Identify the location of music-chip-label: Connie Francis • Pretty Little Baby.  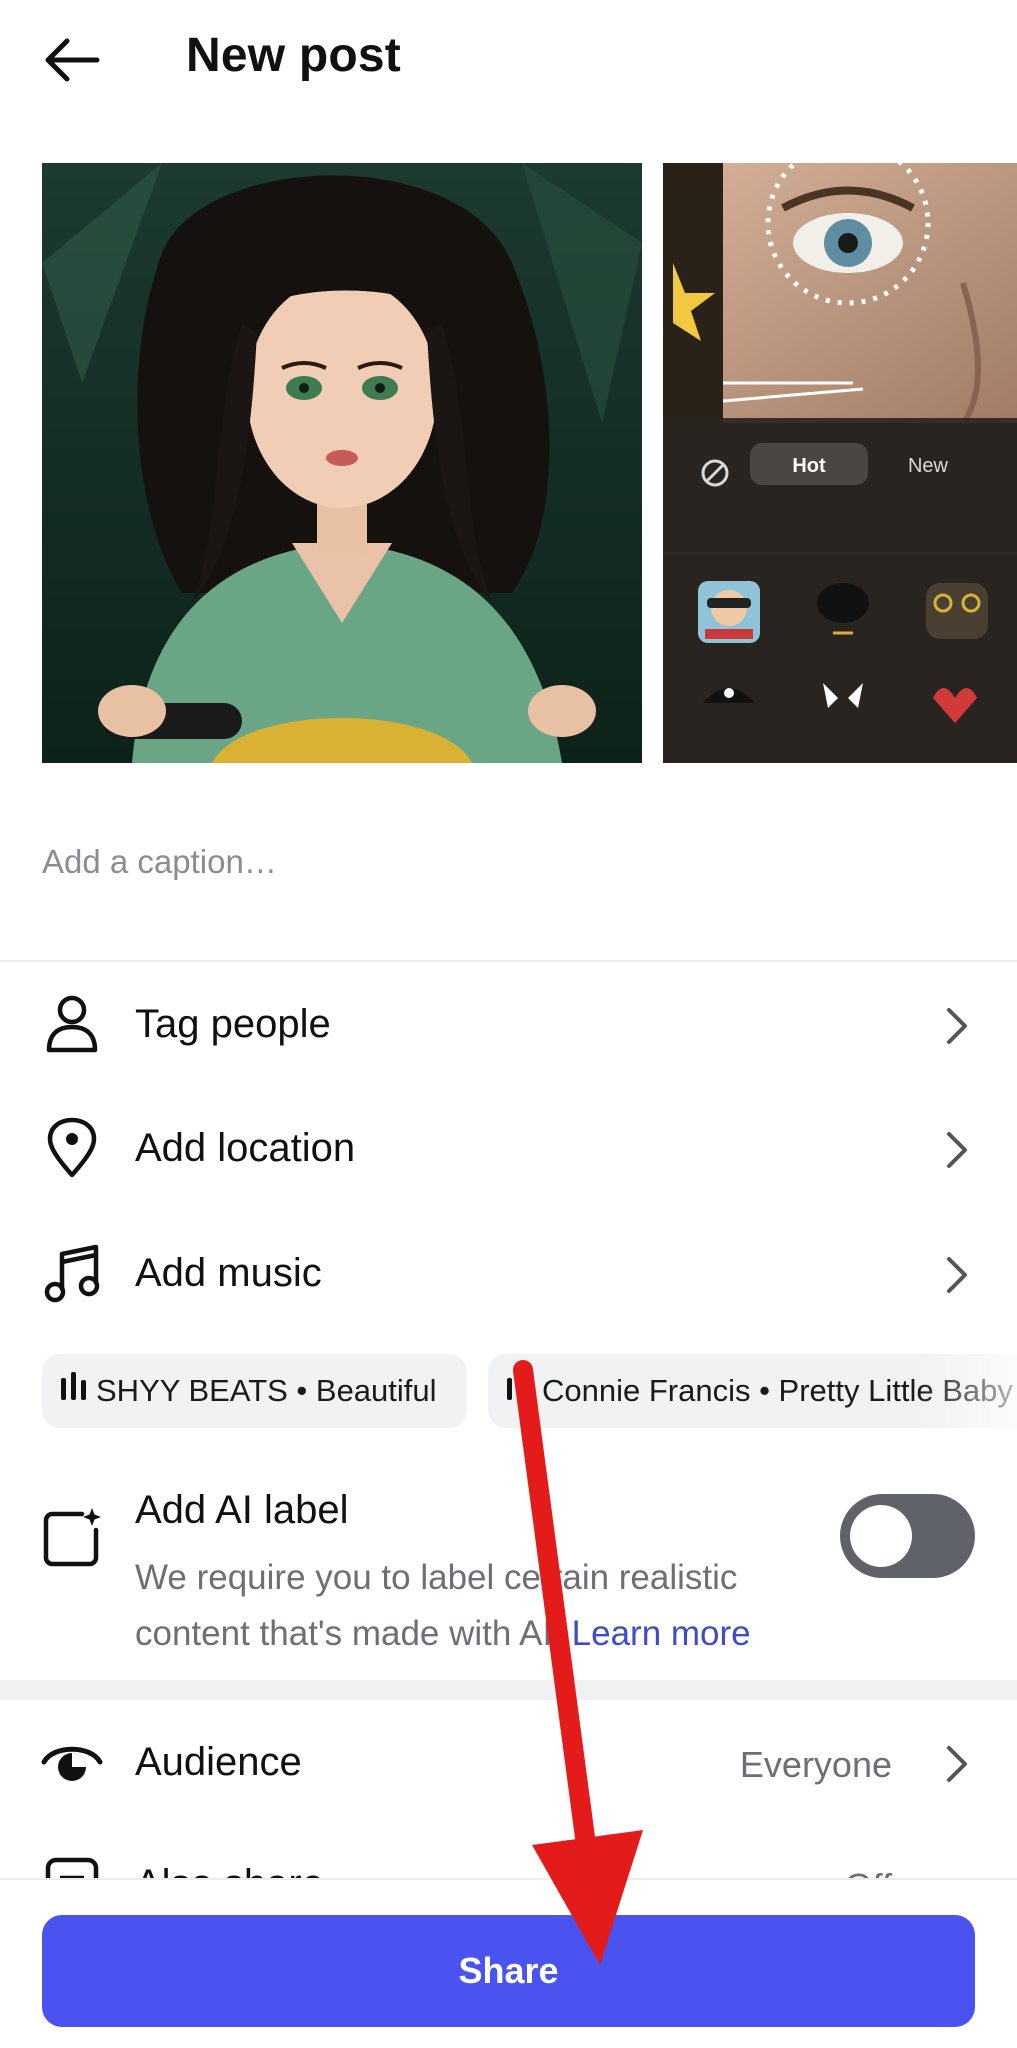
(777, 1390).